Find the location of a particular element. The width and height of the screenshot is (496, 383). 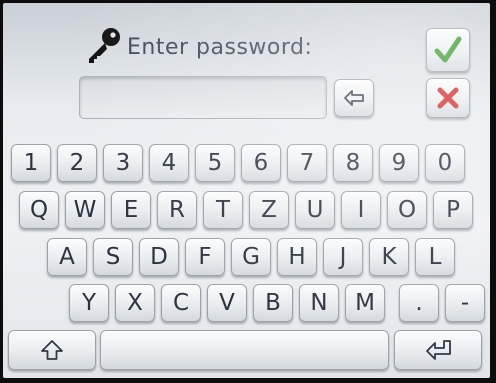

cross-icon is located at coordinates (448, 98).